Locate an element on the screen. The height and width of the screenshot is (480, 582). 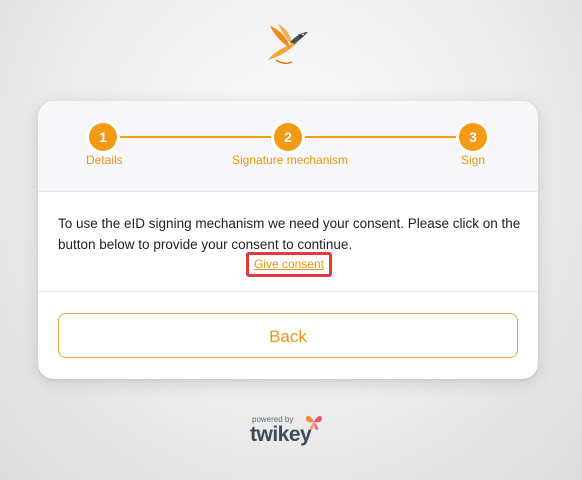
step-3-label: Sign is located at coordinates (473, 160).